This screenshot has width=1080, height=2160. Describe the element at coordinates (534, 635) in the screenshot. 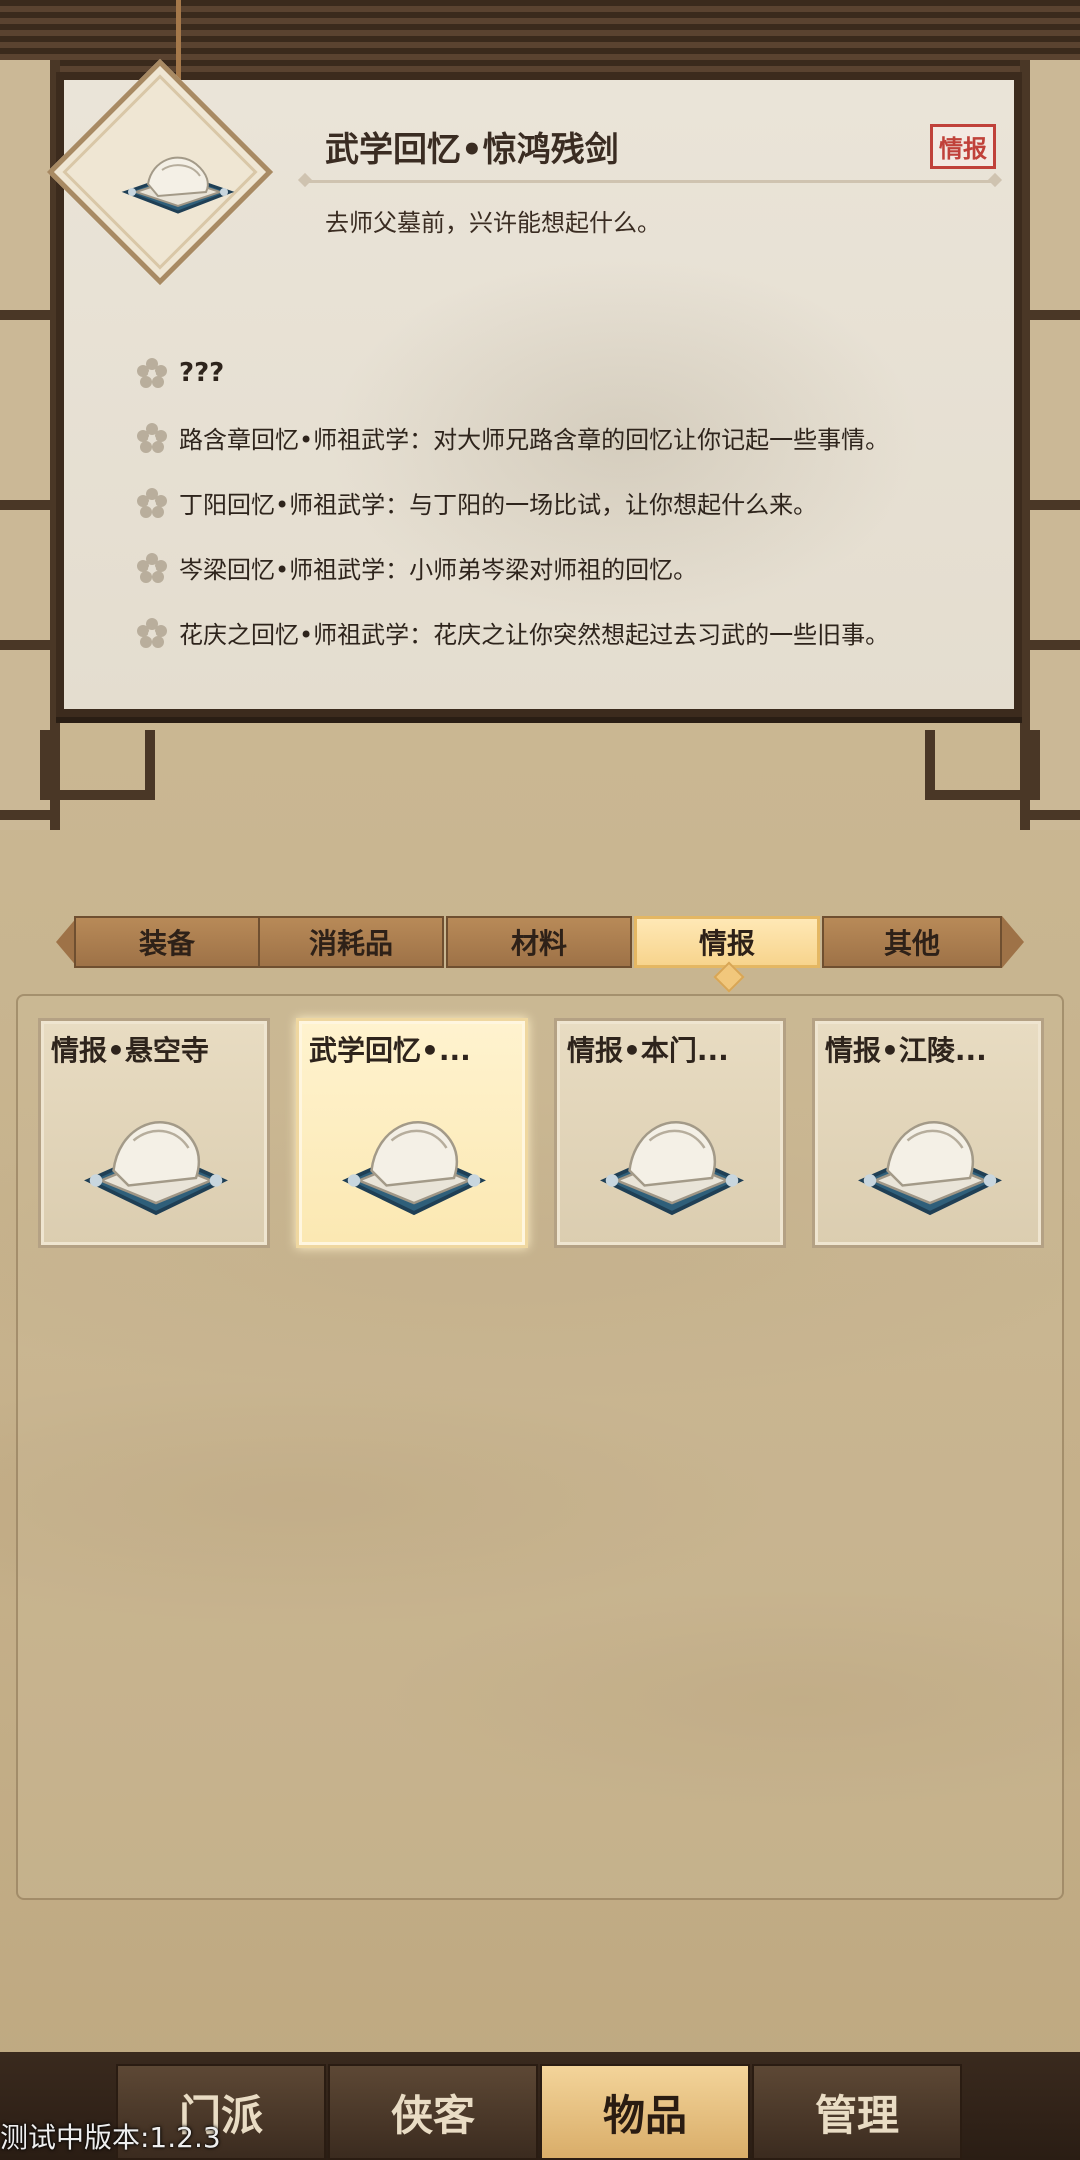

I see `clue-text: 花庆之回忆•师祖武学：花庆之让你突然想起过去习武的一些旧事。` at that location.